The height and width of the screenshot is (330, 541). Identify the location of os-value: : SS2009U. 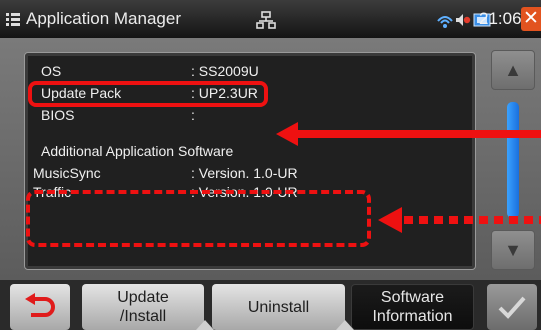
(225, 71).